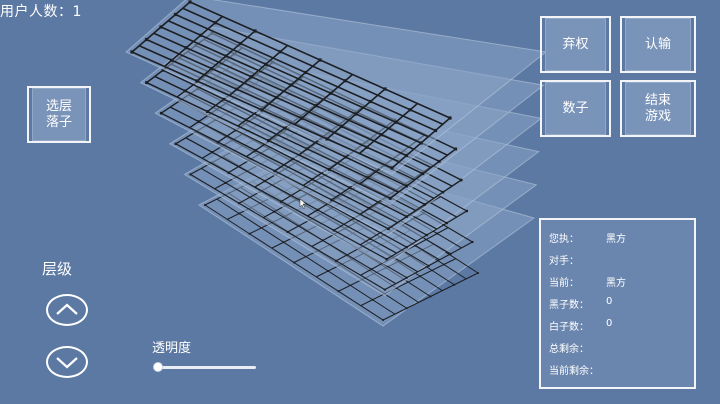  Describe the element at coordinates (581, 303) in the screenshot. I see `info-black-count: 黑子数： 0` at that location.